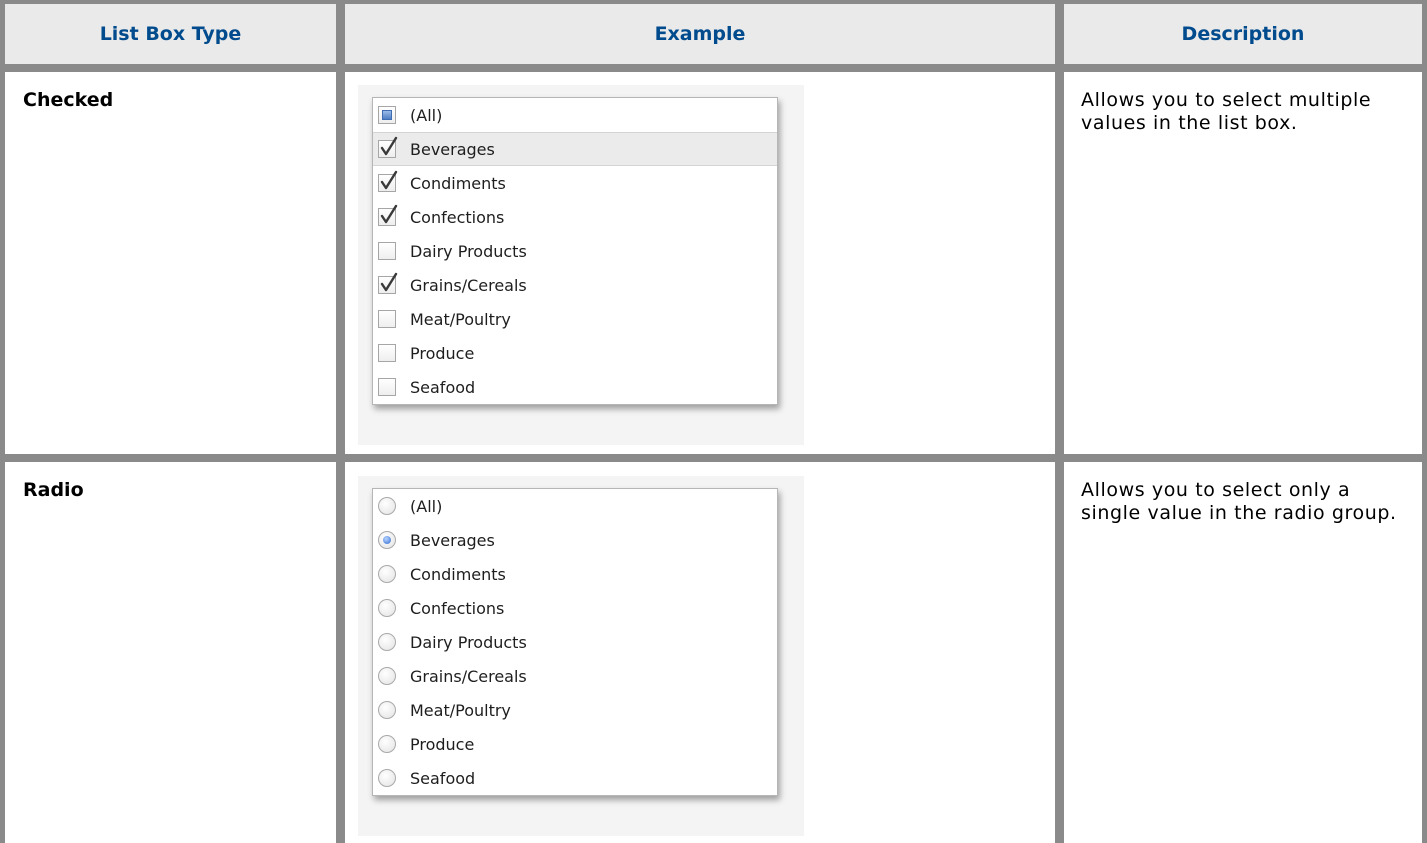  I want to click on radio-selected-icon, so click(387, 540).